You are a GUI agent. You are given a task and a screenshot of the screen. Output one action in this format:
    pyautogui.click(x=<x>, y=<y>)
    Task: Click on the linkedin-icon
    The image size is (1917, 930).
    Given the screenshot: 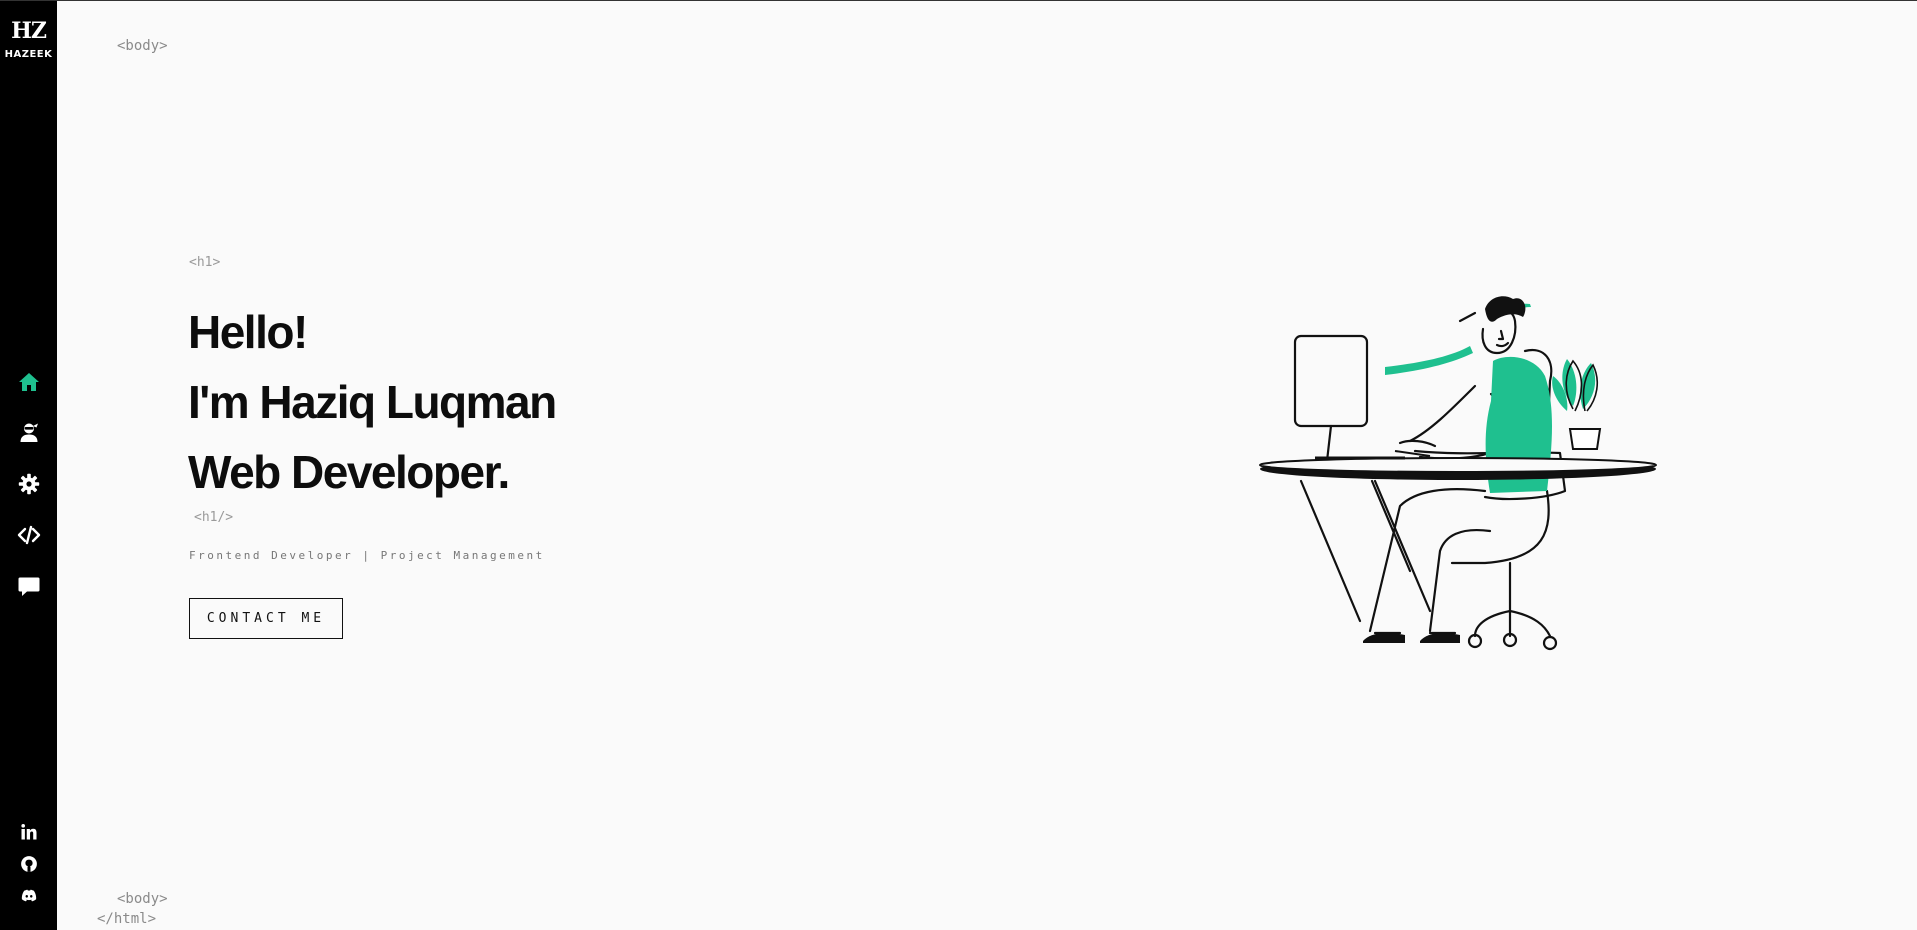 What is the action you would take?
    pyautogui.click(x=28, y=832)
    